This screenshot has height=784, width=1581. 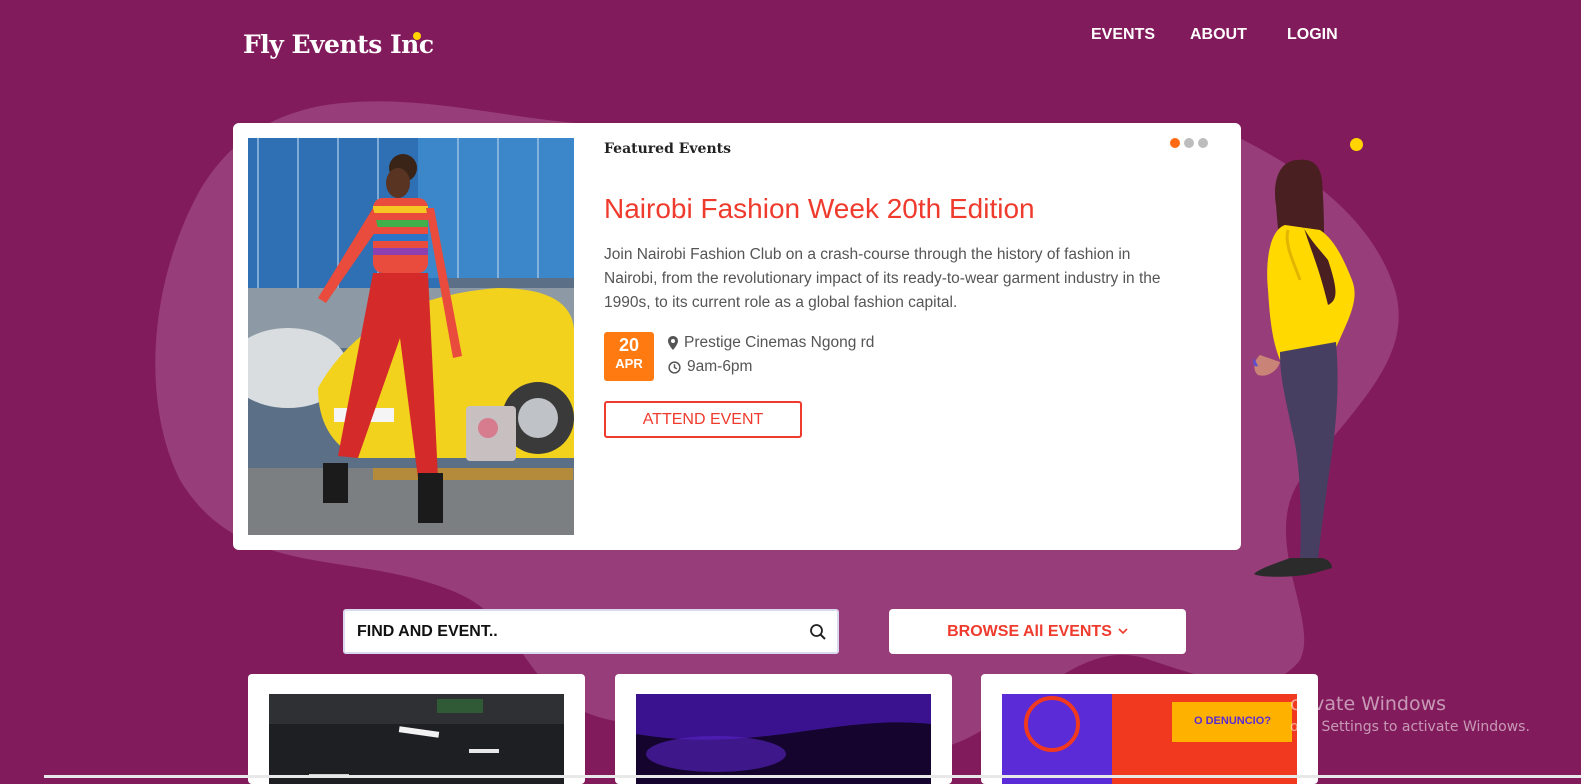 I want to click on nav-login: LOGIN, so click(x=1312, y=35).